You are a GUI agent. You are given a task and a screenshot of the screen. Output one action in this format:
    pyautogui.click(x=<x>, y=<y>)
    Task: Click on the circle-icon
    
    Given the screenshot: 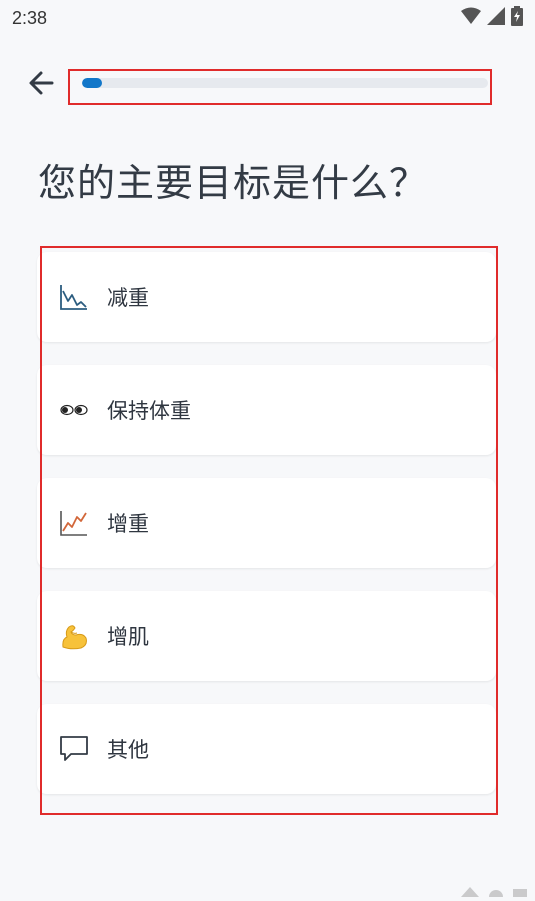 What is the action you would take?
    pyautogui.click(x=496, y=891)
    